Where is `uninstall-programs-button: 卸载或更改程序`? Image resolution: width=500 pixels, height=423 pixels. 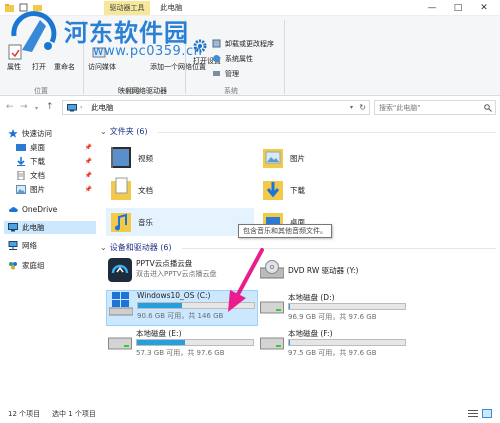
uninstall-programs-button: 卸载或更改程序 is located at coordinates (249, 44).